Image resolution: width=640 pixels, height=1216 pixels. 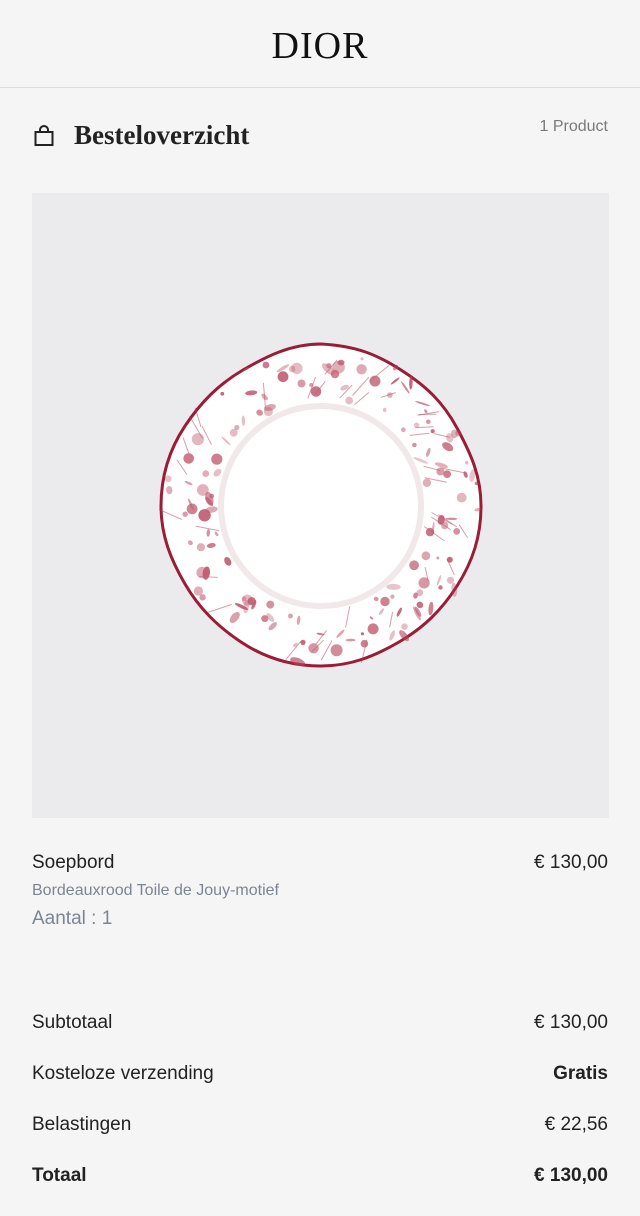 I want to click on item-name: Soepbord, so click(x=73, y=863).